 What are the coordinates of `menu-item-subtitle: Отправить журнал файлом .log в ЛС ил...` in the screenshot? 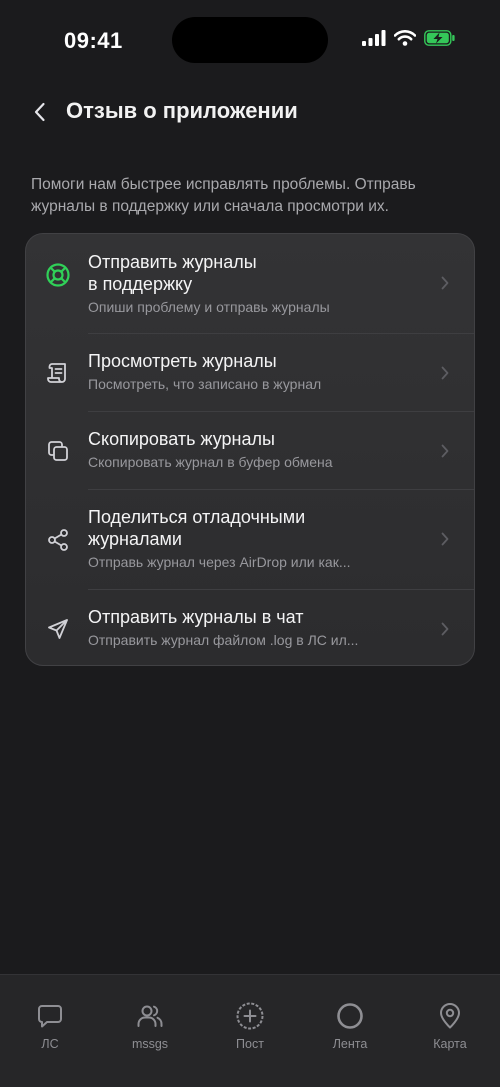 It's located at (223, 640).